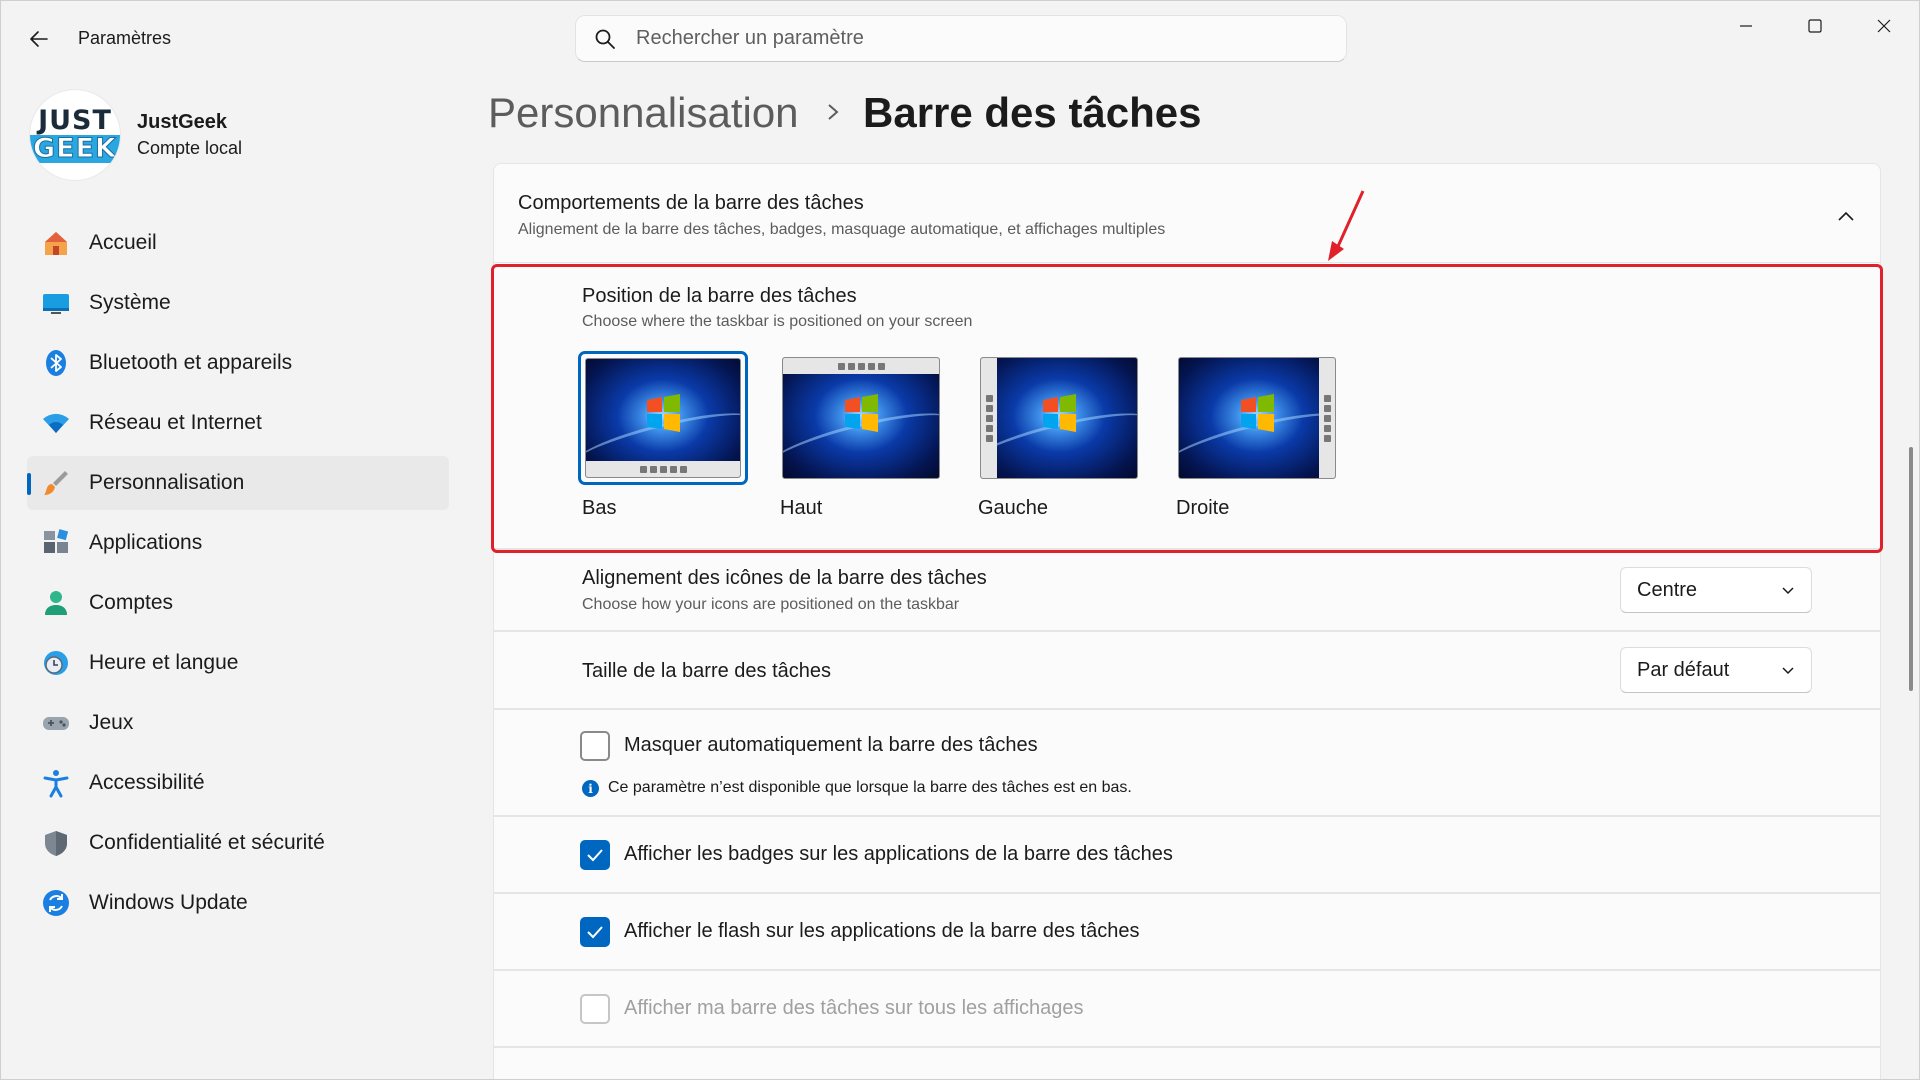  What do you see at coordinates (111, 722) in the screenshot?
I see `sidebar-item-label: Jeux` at bounding box center [111, 722].